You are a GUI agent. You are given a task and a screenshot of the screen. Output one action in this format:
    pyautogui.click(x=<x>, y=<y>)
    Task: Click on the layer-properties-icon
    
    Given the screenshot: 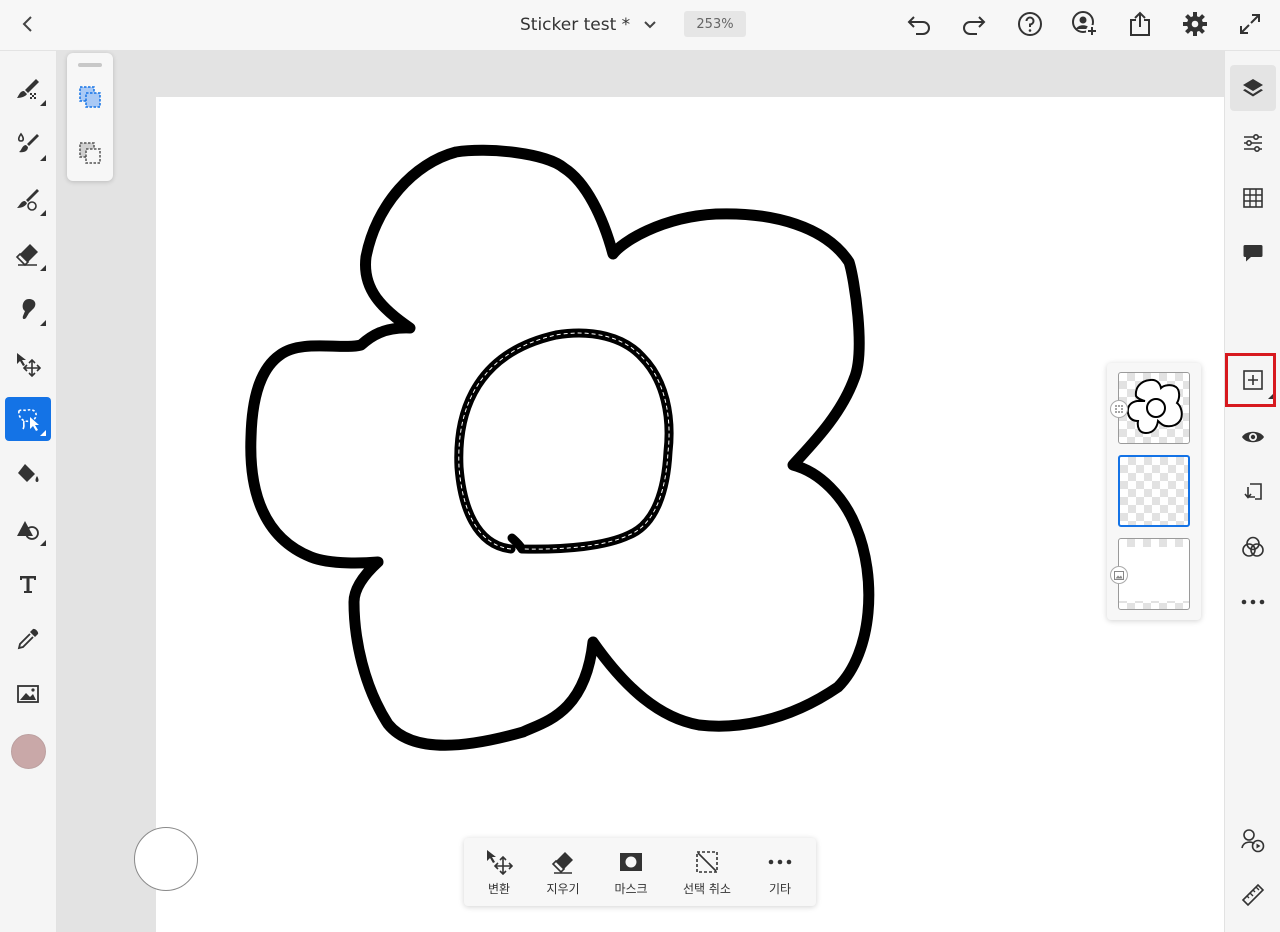 What is the action you would take?
    pyautogui.click(x=1253, y=143)
    